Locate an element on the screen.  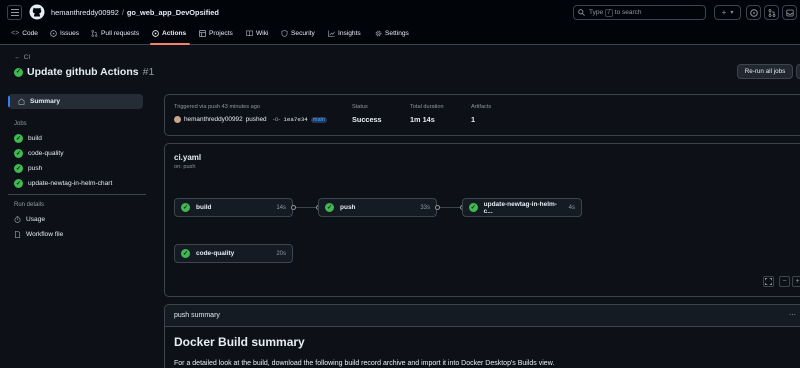
tab-issues-label: Issues is located at coordinates (70, 33).